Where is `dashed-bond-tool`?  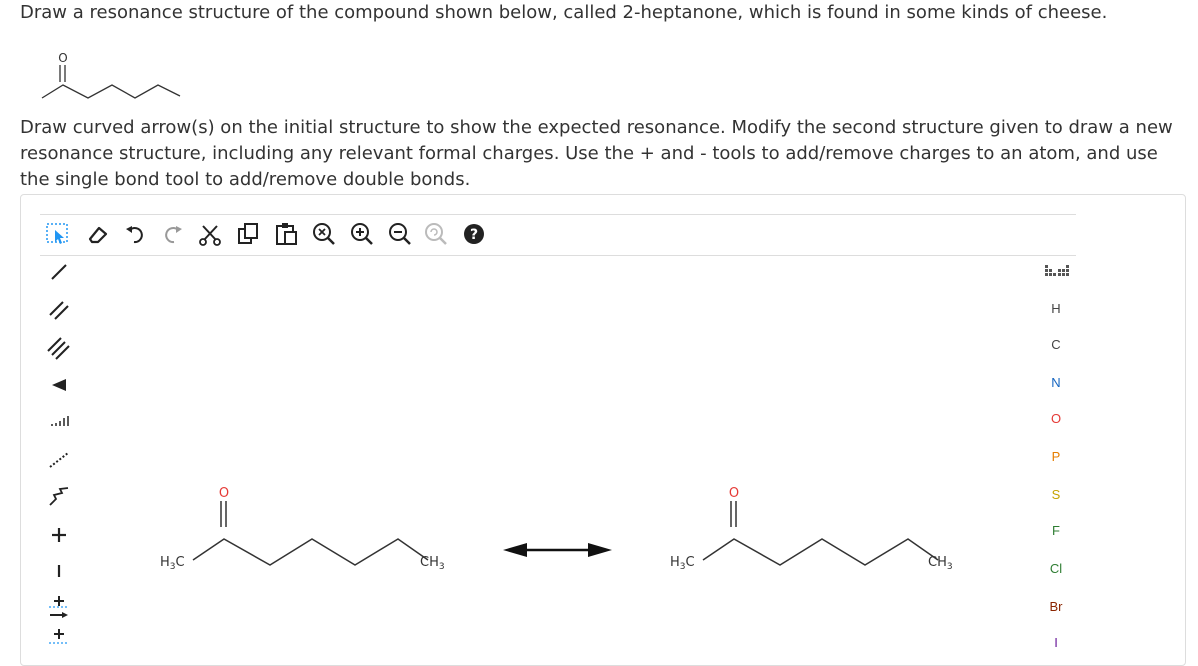
dashed-bond-tool is located at coordinates (59, 459).